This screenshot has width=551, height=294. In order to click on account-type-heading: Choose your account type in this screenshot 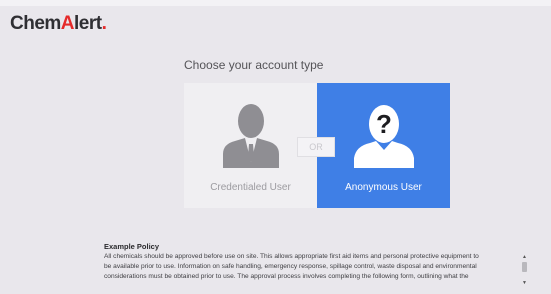, I will do `click(254, 65)`.